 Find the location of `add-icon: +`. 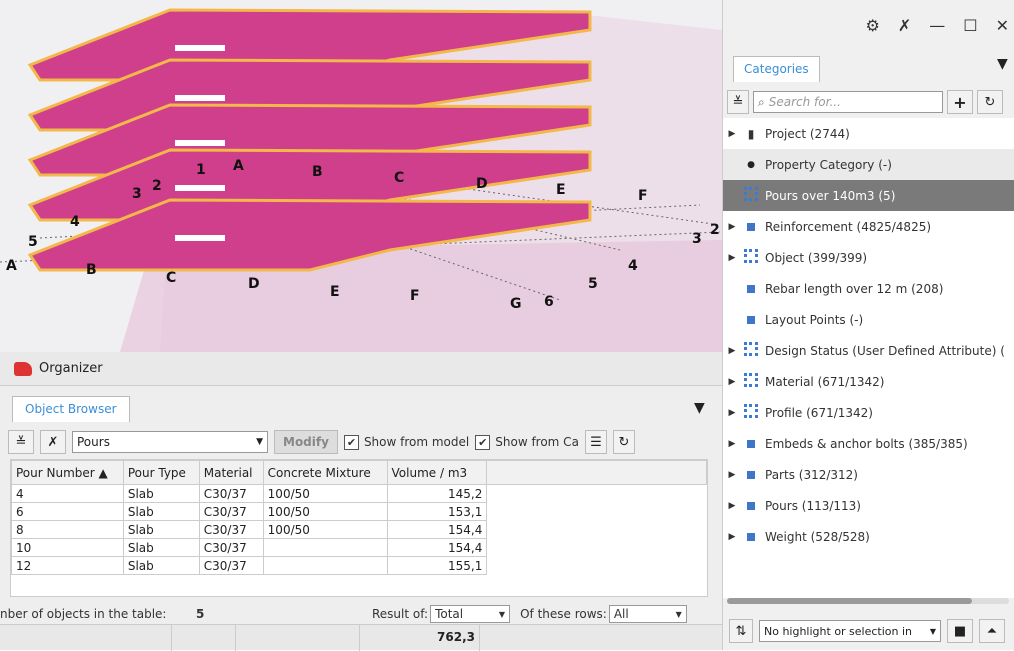

add-icon: + is located at coordinates (960, 102).